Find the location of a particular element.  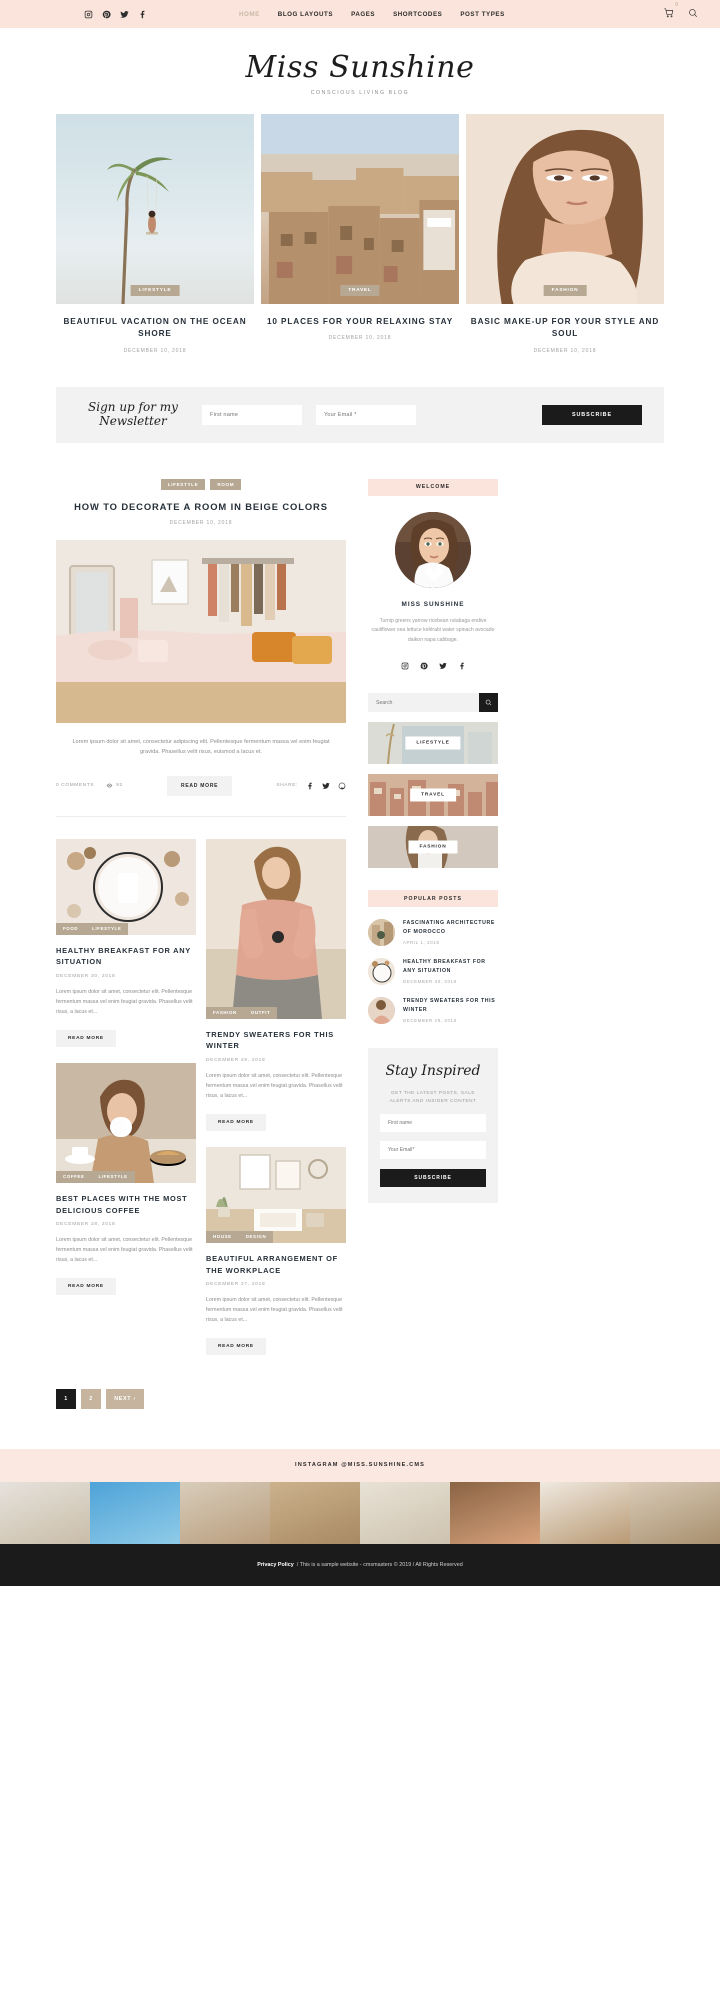

site-logo: Miss Sunshine is located at coordinates (360, 68).